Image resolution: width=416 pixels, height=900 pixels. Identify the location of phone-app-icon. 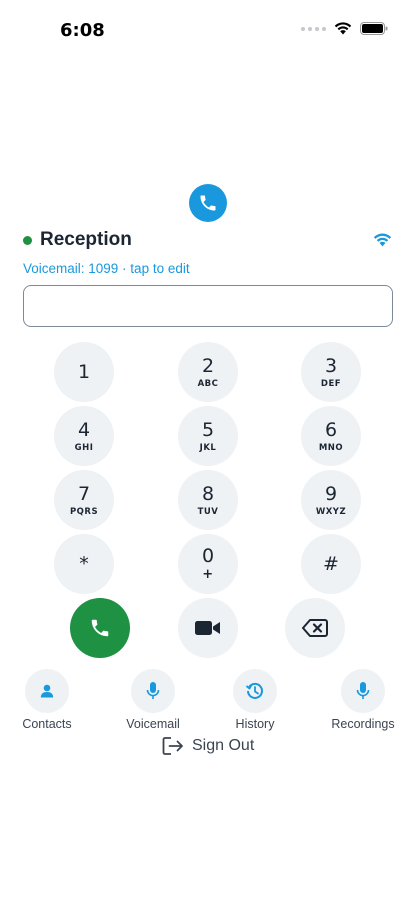
(208, 203).